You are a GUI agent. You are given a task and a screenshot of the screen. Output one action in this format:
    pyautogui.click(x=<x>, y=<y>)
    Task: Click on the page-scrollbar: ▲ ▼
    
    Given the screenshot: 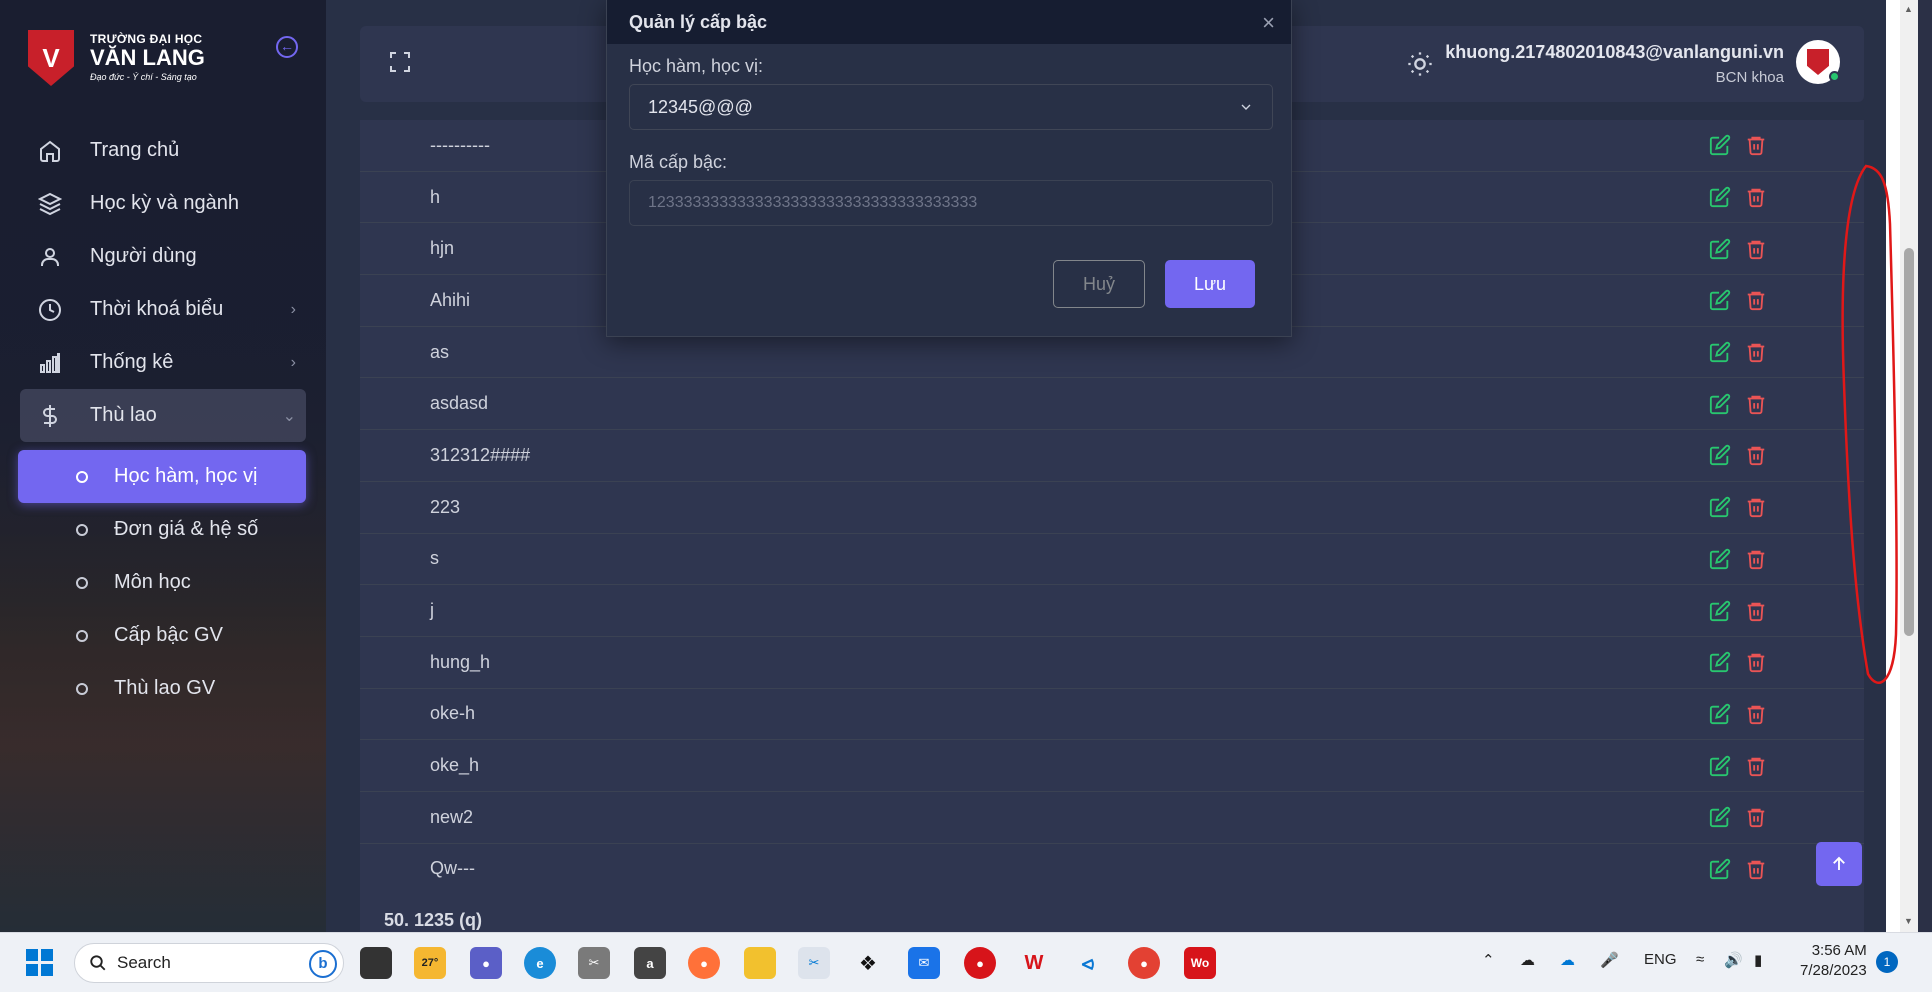 What is the action you would take?
    pyautogui.click(x=1909, y=466)
    